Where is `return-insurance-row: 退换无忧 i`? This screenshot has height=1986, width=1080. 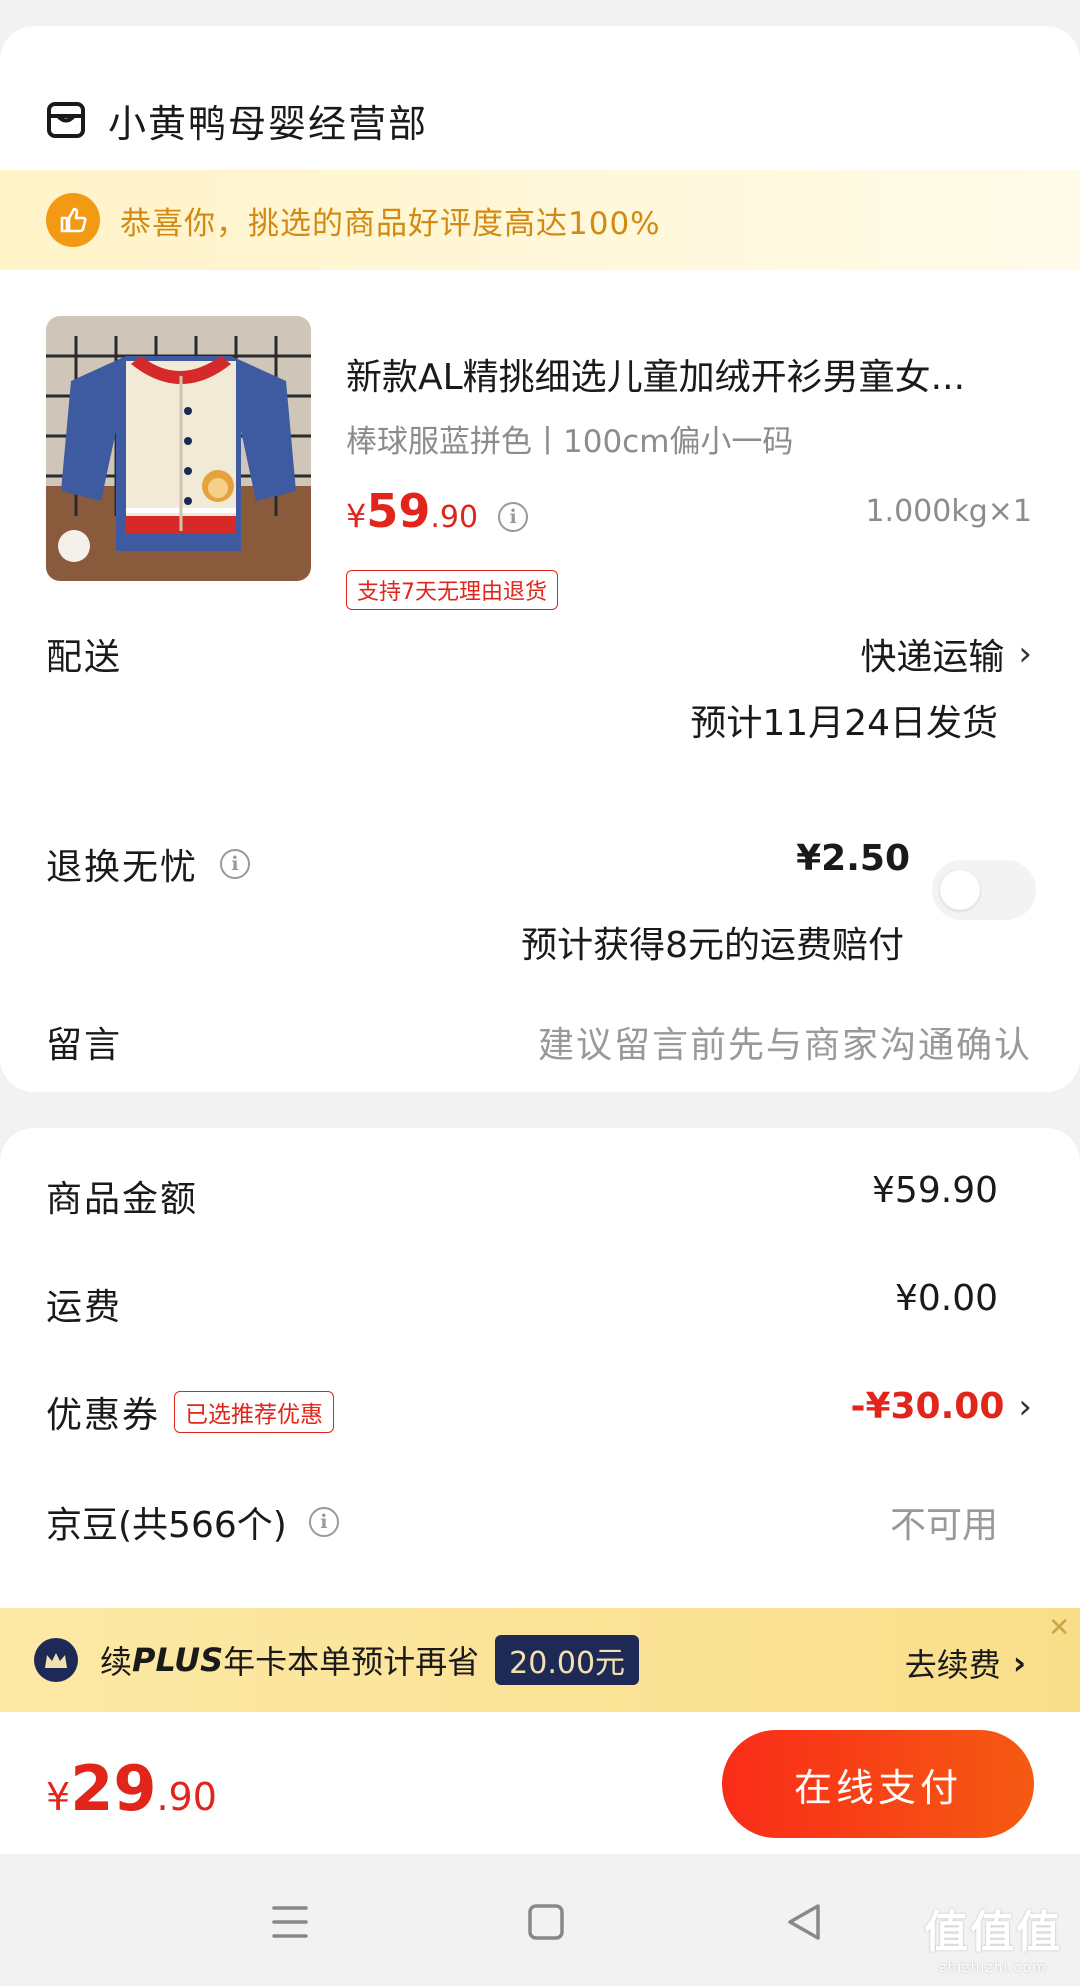 return-insurance-row: 退换无忧 i is located at coordinates (148, 864).